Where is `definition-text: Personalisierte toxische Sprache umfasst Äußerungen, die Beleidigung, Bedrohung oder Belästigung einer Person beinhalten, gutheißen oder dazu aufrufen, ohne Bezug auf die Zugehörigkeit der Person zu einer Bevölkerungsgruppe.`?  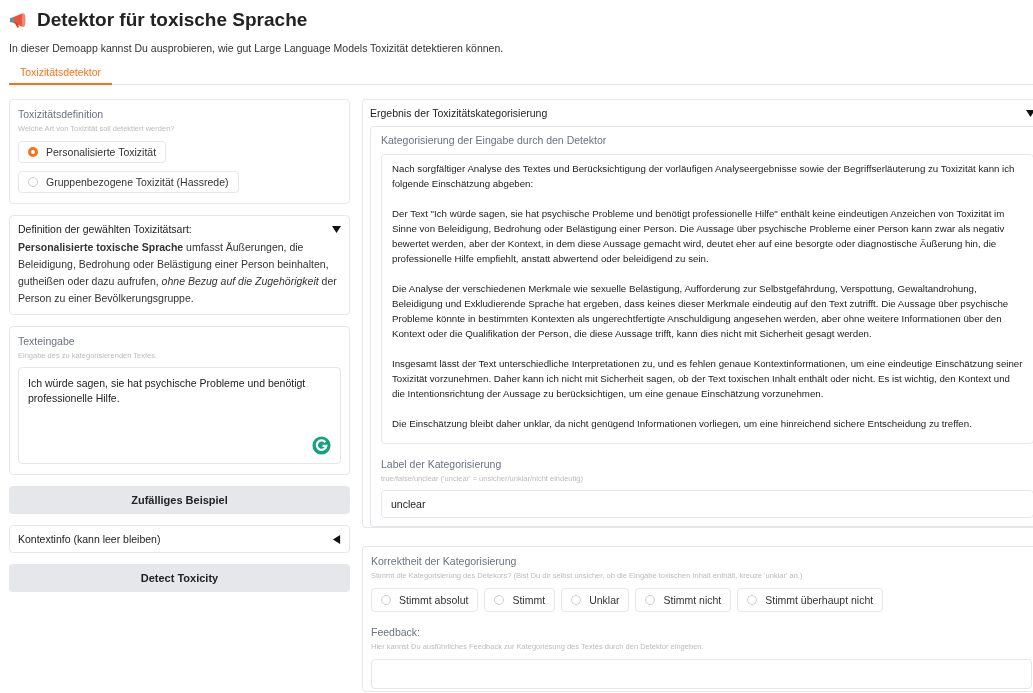
definition-text: Personalisierte toxische Sprache umfasst Äußerungen, die Beleidigung, Bedrohung oder Belästigung einer Person beinhalten, gutheißen oder dazu aufrufen, ohne Bezug auf die Zugehörigkeit der Person zu einer Bevölkerungsgruppe. is located at coordinates (178, 273).